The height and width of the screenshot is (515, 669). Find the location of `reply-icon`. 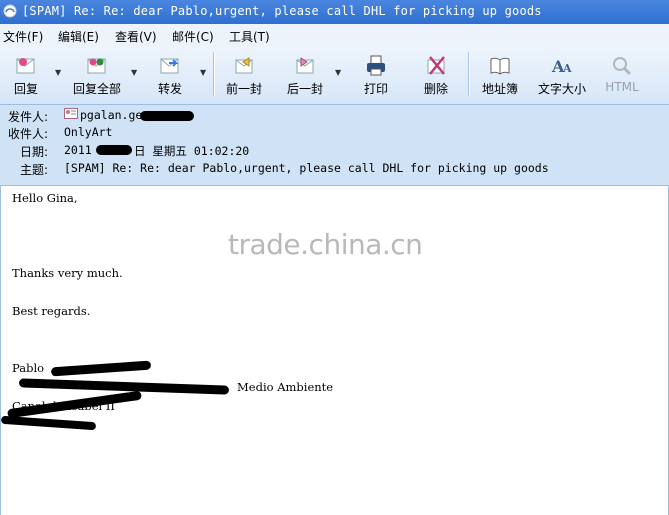

reply-icon is located at coordinates (25, 66).